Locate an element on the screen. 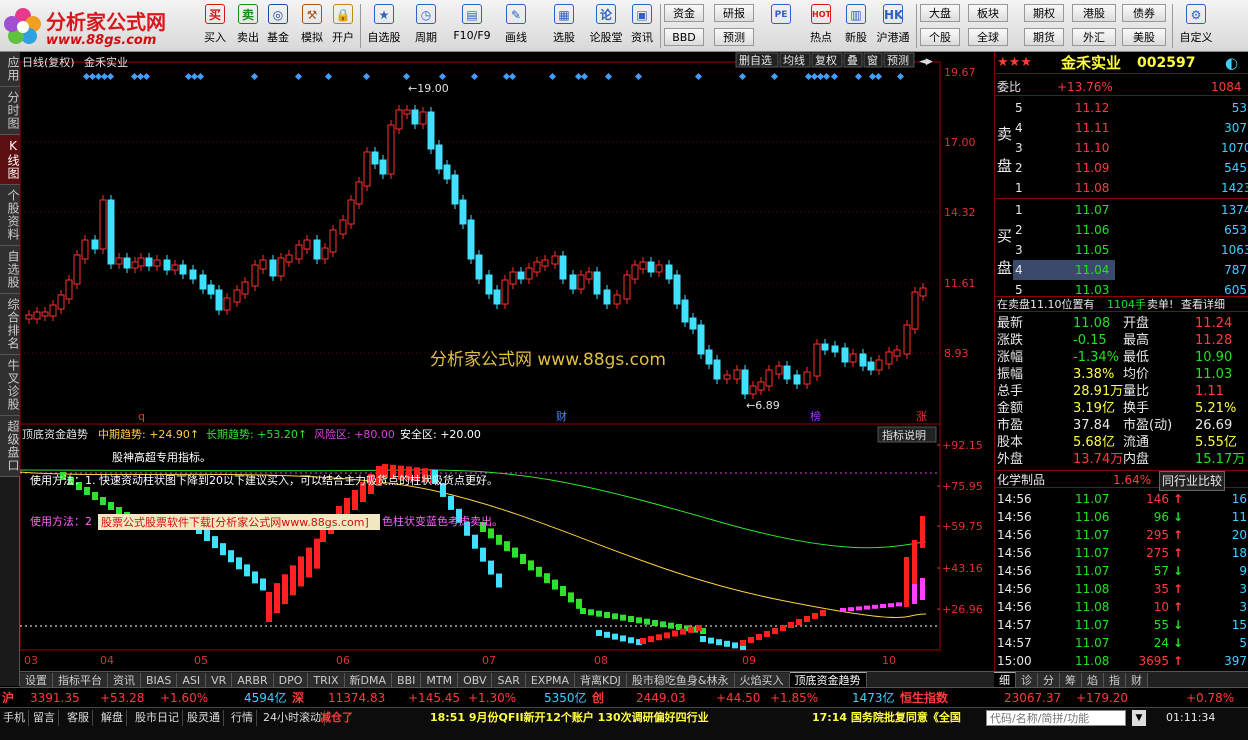 Image resolution: width=1248 pixels, height=740 pixels. toolbar-small-bbd: BBD is located at coordinates (684, 37).